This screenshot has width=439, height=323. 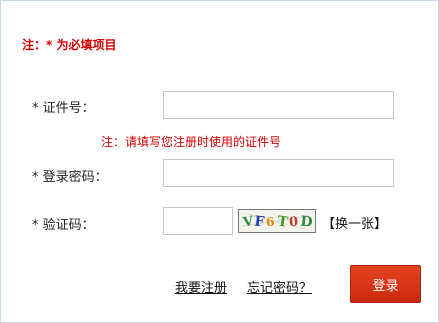 I want to click on captcha-char: 6, so click(x=270, y=222).